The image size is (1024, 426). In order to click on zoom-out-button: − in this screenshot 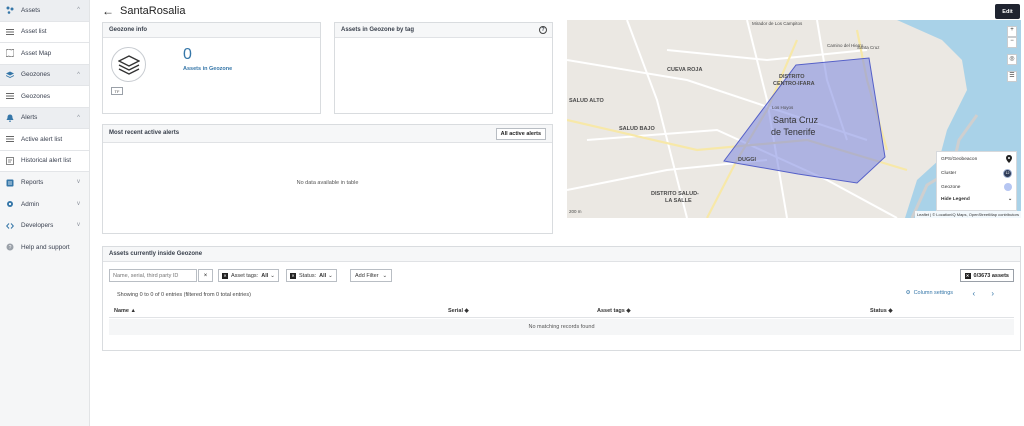, I will do `click(1012, 42)`.